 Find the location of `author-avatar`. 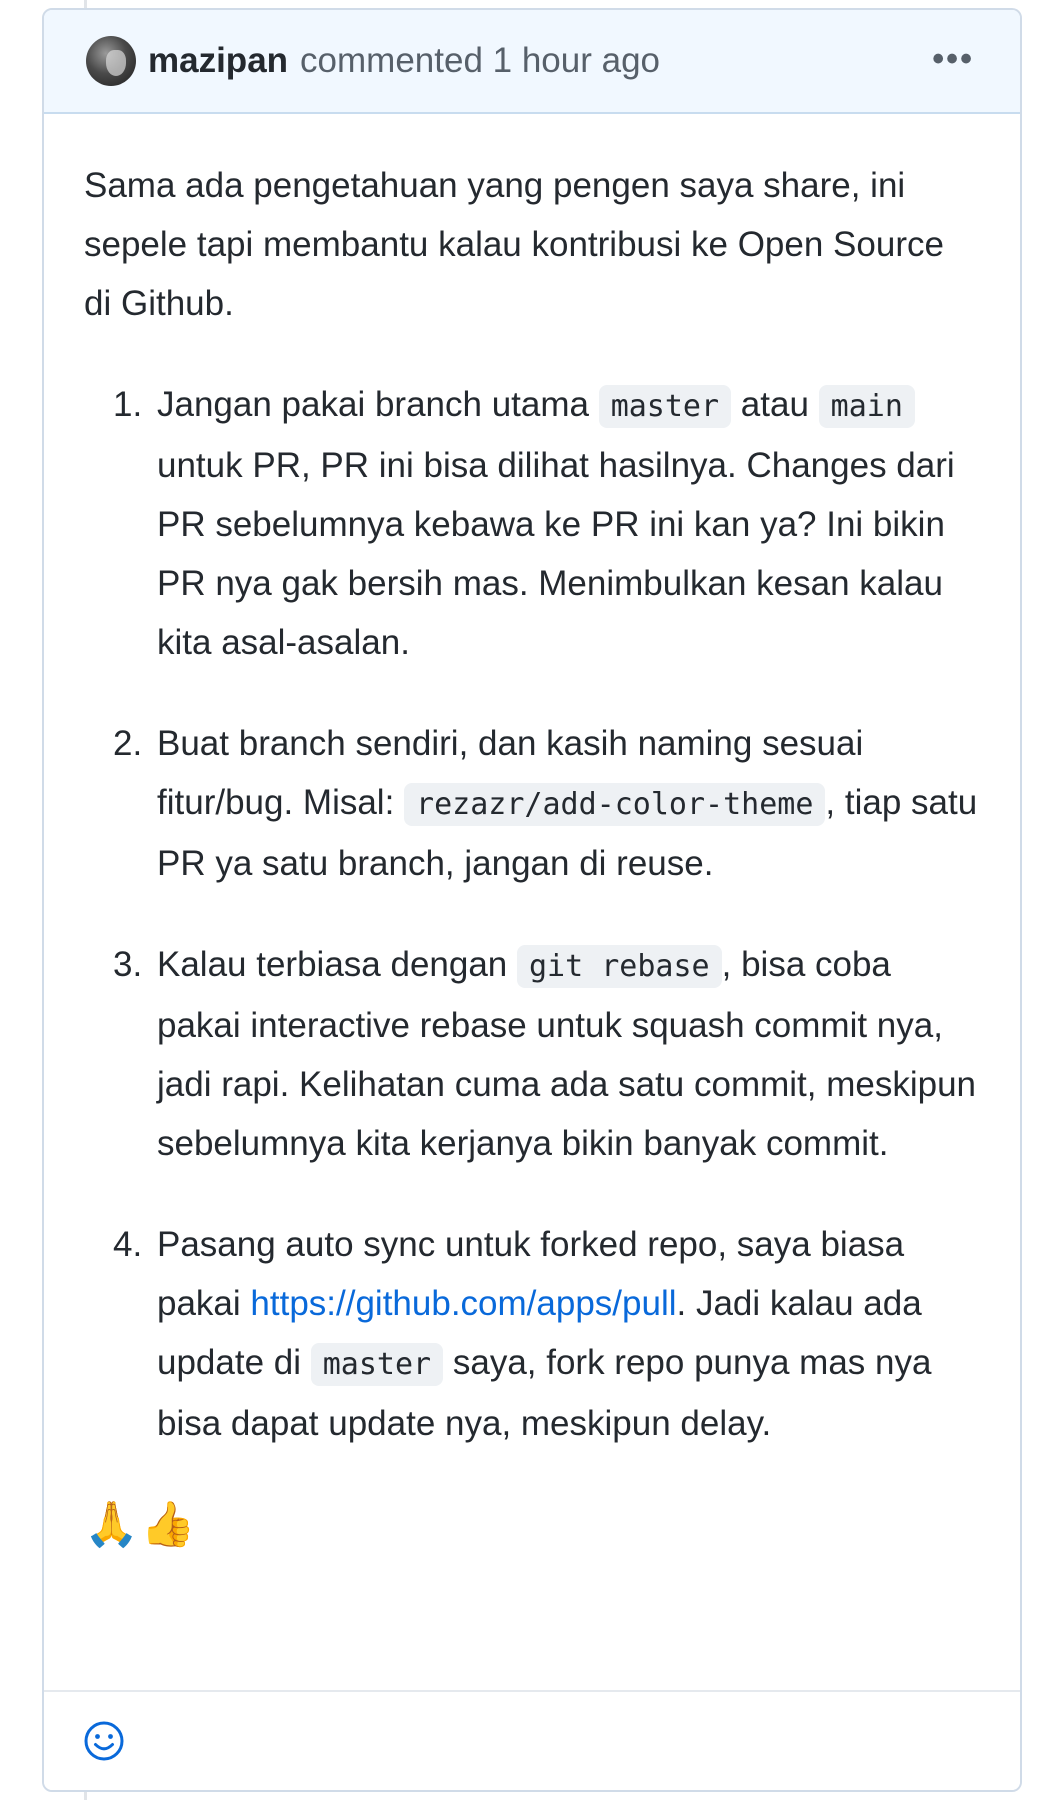

author-avatar is located at coordinates (111, 61).